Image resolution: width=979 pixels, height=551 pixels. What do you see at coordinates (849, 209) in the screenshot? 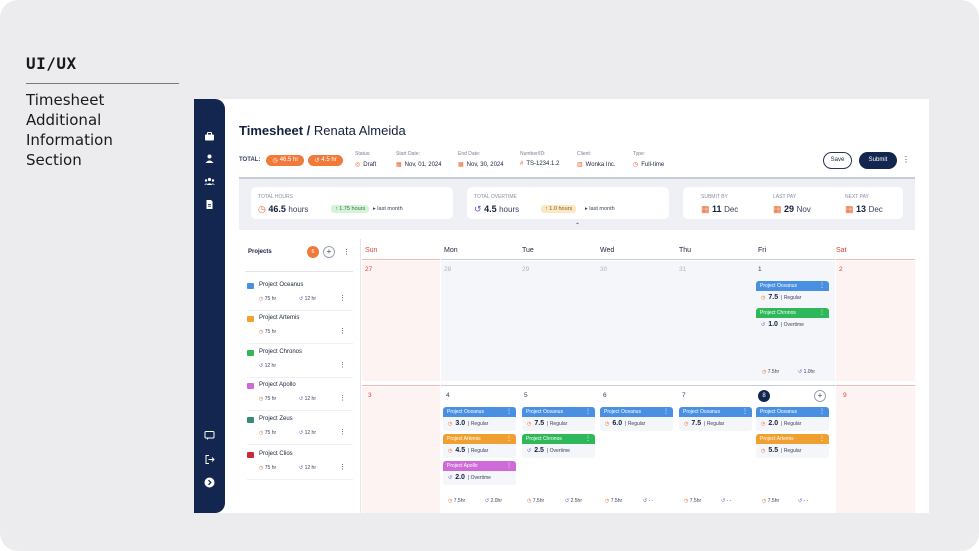
I see `calendar-icon: ▦` at bounding box center [849, 209].